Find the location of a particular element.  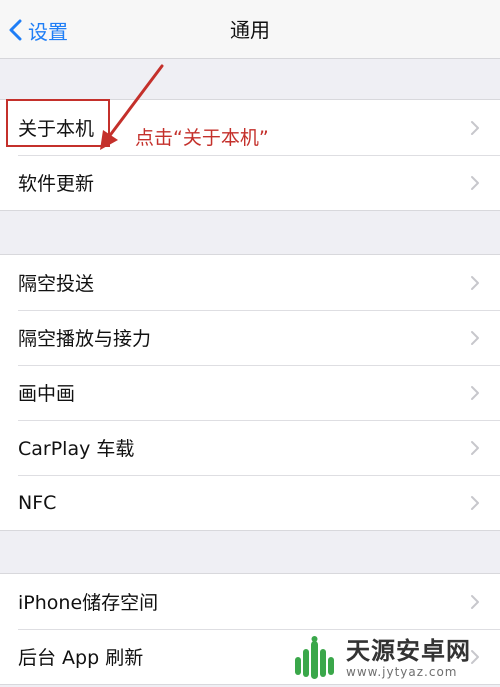

list-item-label: 后台 App 刷新 is located at coordinates (81, 658).